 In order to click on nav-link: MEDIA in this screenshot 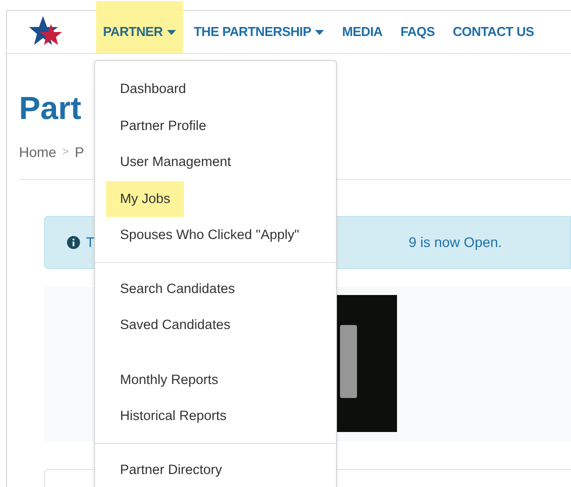, I will do `click(362, 27)`.